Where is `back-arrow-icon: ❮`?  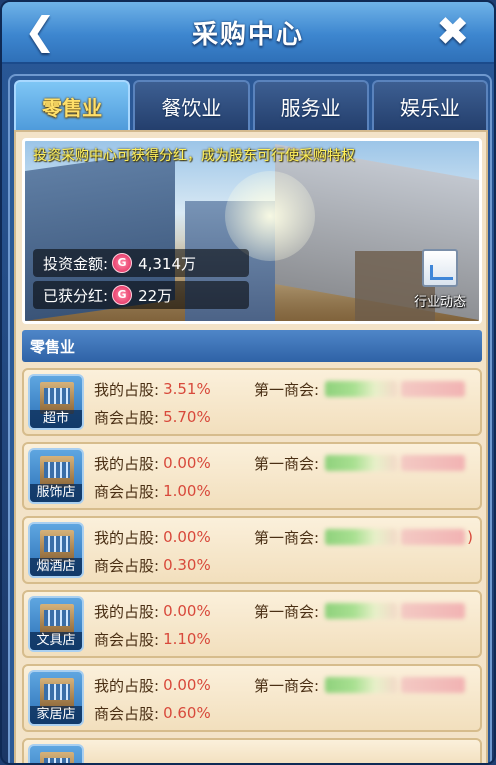 back-arrow-icon: ❮ is located at coordinates (42, 31).